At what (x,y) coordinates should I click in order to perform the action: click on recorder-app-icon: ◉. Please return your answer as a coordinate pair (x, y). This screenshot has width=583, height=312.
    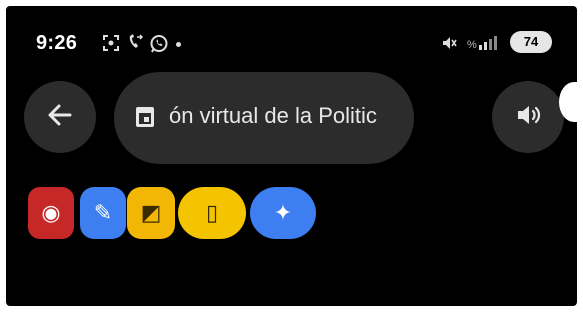
    Looking at the image, I should click on (51, 212).